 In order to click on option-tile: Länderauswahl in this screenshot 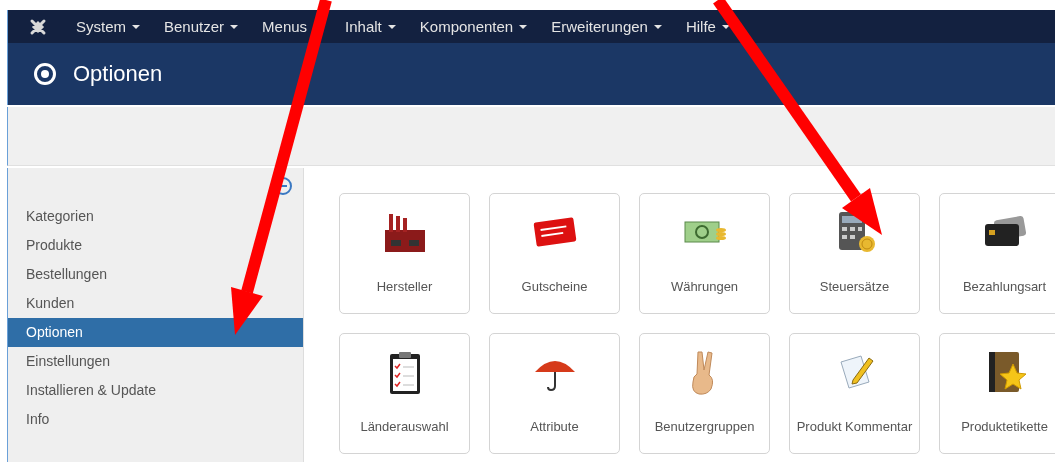, I will do `click(404, 393)`.